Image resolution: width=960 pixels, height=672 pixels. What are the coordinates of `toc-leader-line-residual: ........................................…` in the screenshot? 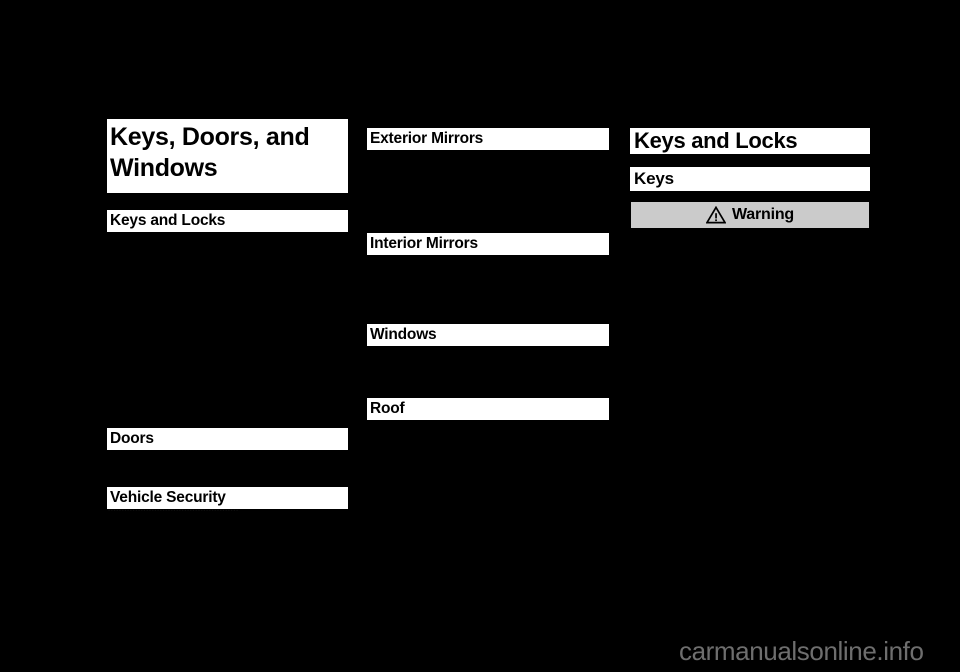 It's located at (173, 509).